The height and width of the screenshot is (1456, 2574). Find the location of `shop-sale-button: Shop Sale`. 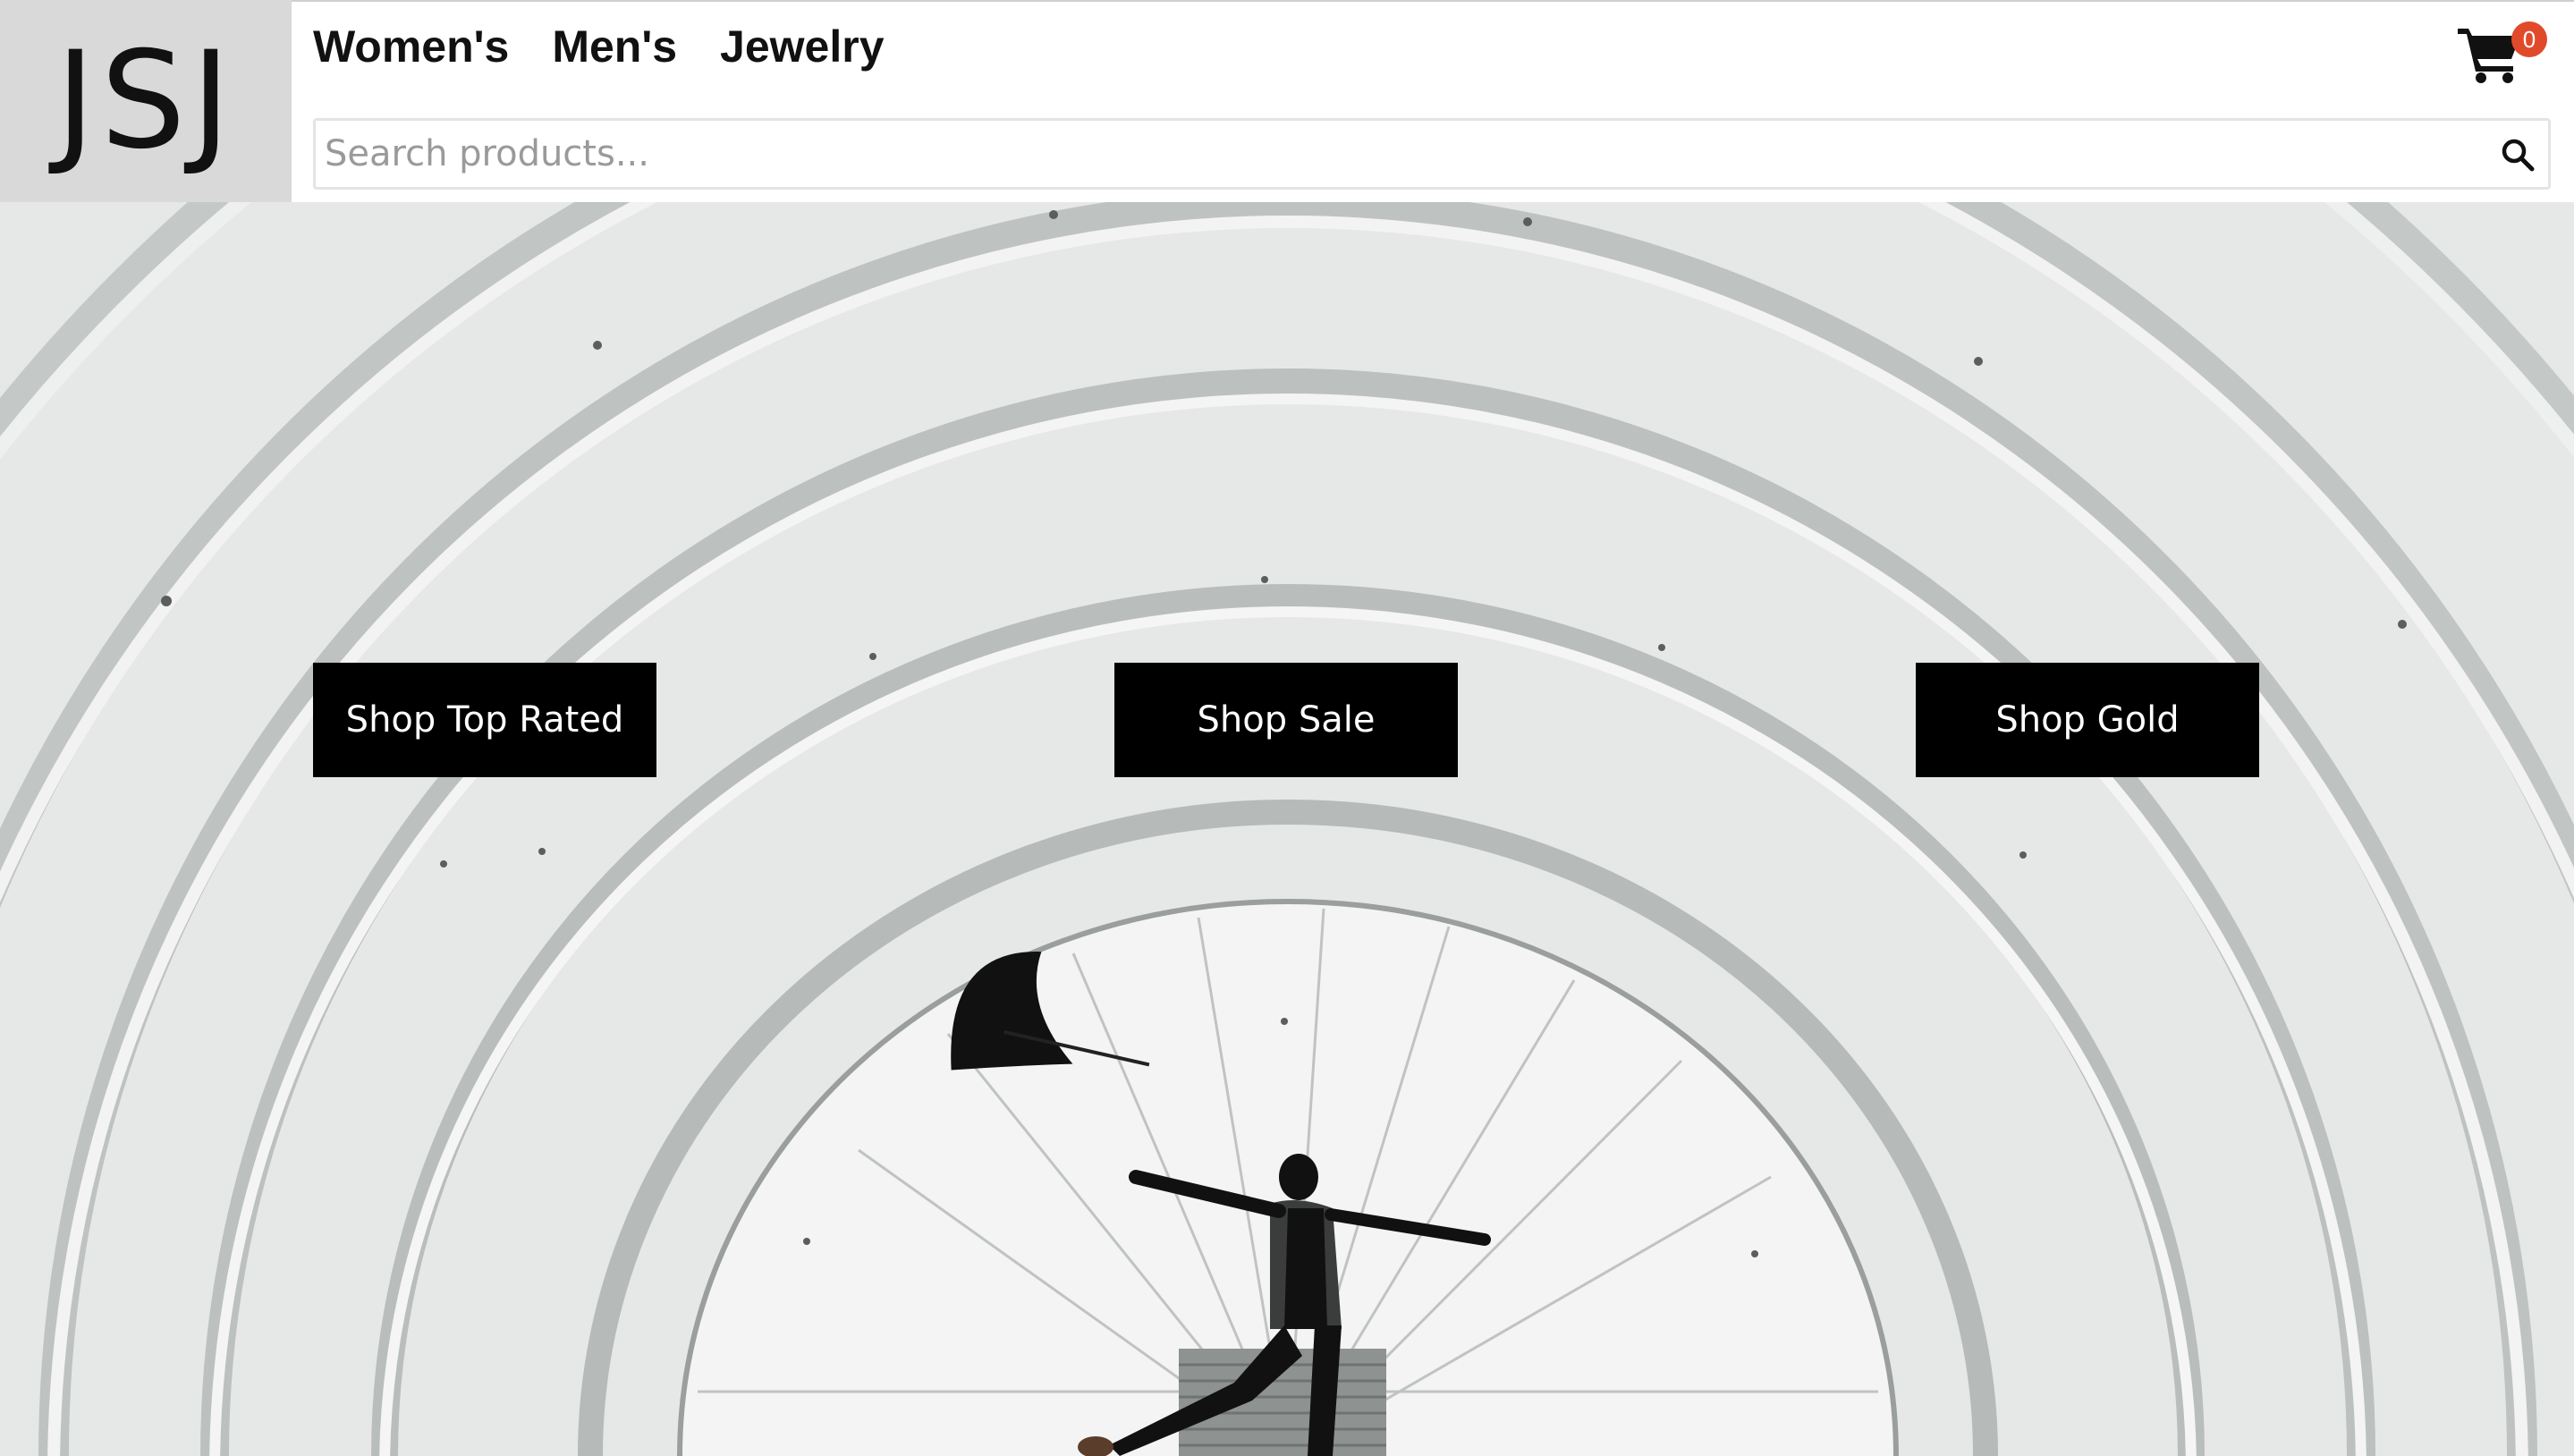

shop-sale-button: Shop Sale is located at coordinates (1286, 720).